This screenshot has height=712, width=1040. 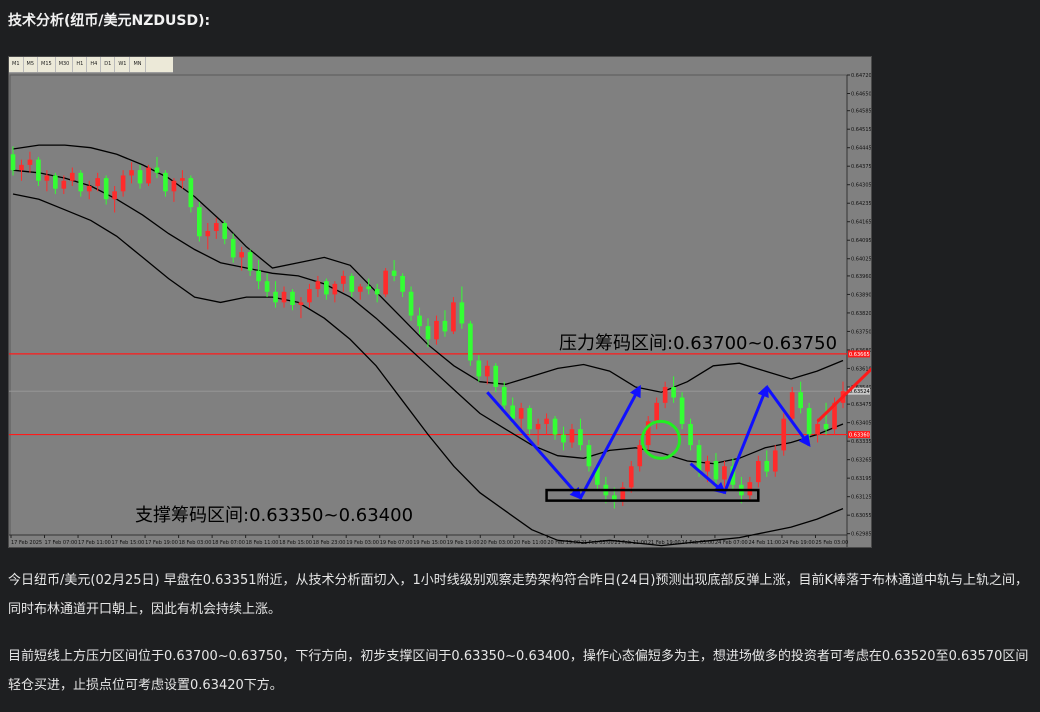 What do you see at coordinates (534, 445) in the screenshot?
I see `forecast-arrow` at bounding box center [534, 445].